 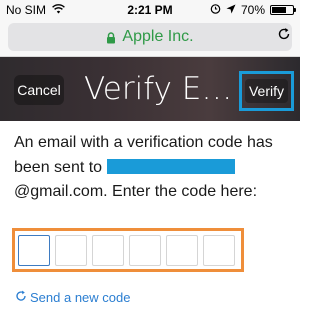 What do you see at coordinates (136, 191) in the screenshot?
I see `email-suffix-text: @gmail.com. Enter the code here:` at bounding box center [136, 191].